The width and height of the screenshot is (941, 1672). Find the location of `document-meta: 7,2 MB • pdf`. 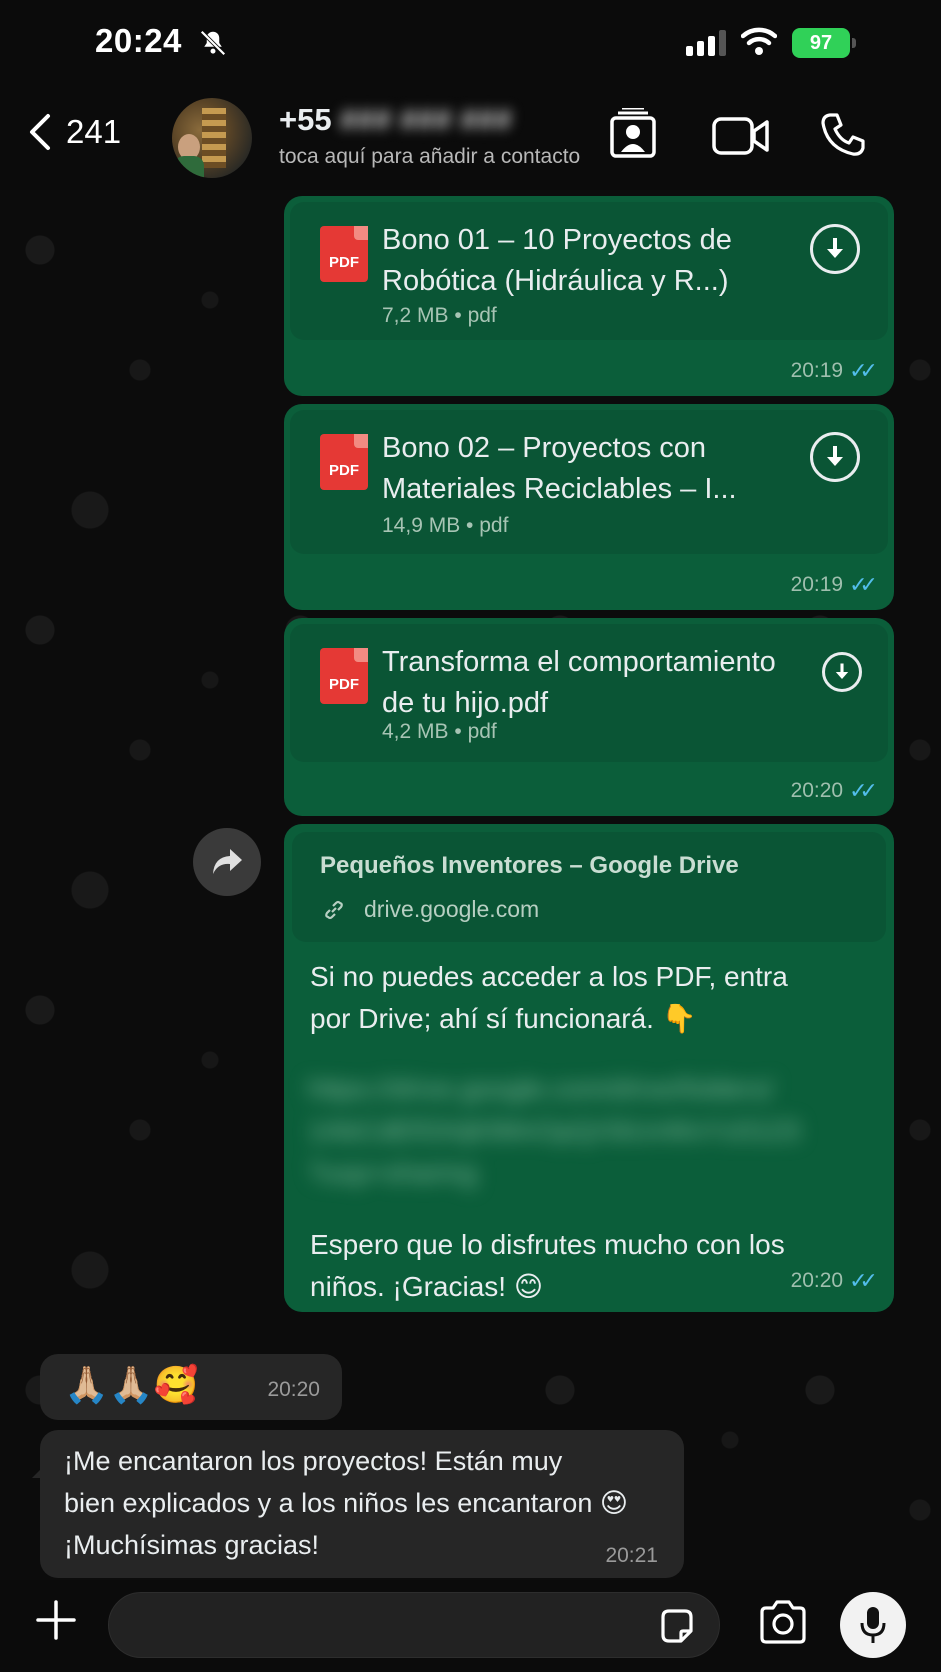

document-meta: 7,2 MB • pdf is located at coordinates (439, 315).